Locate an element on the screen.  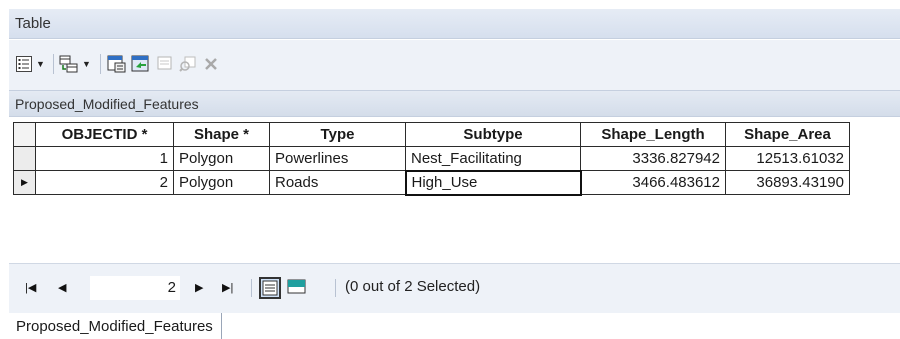
delete-selected-button is located at coordinates (211, 64).